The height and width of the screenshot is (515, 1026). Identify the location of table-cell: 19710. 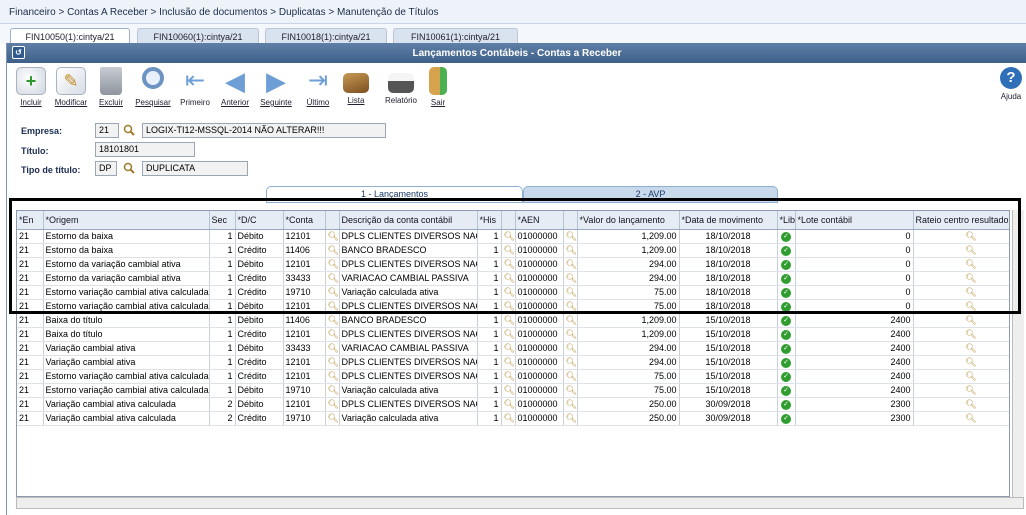
(304, 418).